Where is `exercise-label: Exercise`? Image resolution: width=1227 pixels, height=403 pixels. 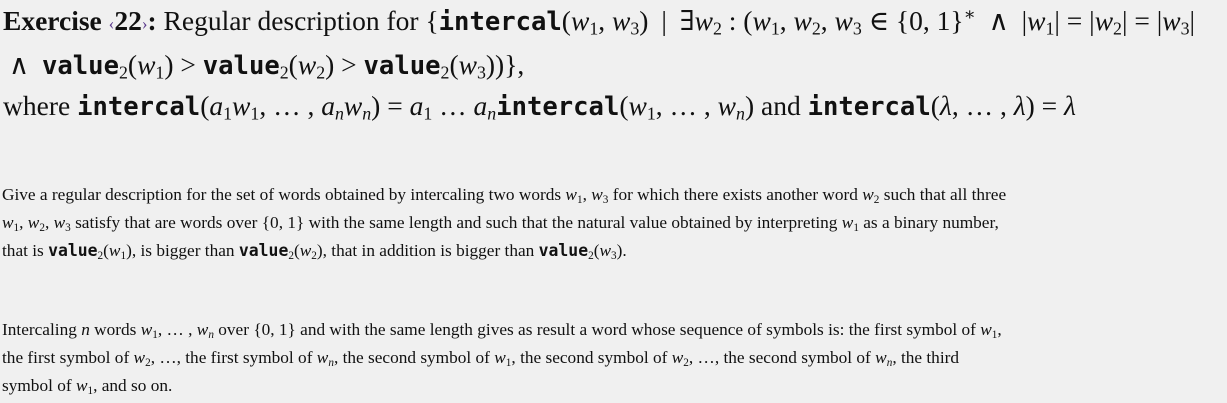 exercise-label: Exercise is located at coordinates (52, 20).